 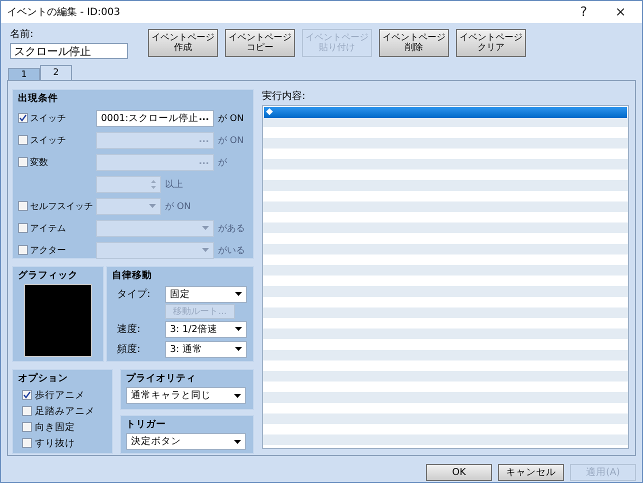 What do you see at coordinates (56, 72) in the screenshot?
I see `page-tab: 2` at bounding box center [56, 72].